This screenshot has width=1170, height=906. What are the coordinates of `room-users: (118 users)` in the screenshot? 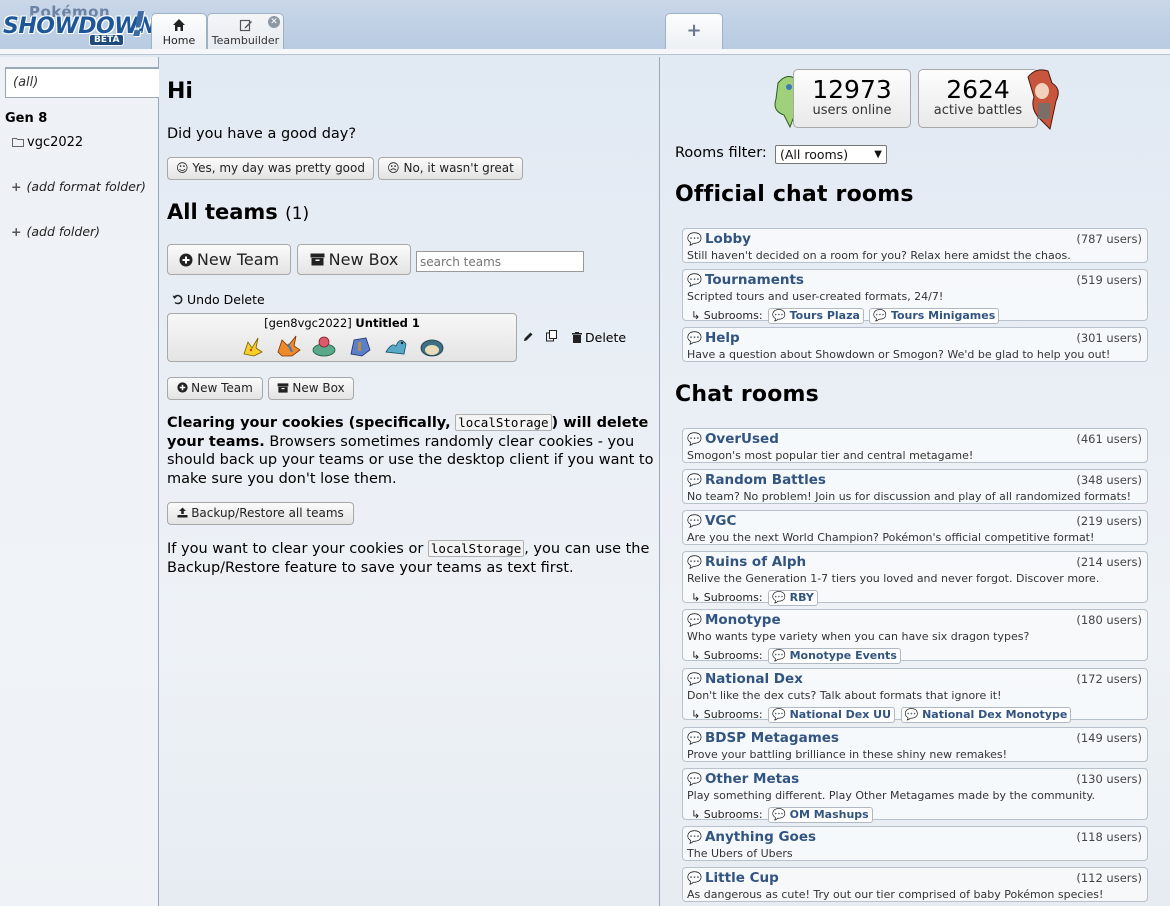 It's located at (1109, 837).